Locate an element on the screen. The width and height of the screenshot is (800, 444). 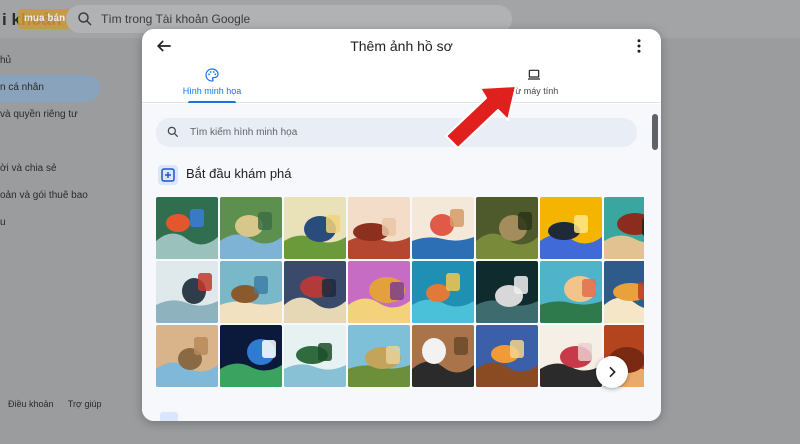
thumb-sailboat is located at coordinates (251, 292).